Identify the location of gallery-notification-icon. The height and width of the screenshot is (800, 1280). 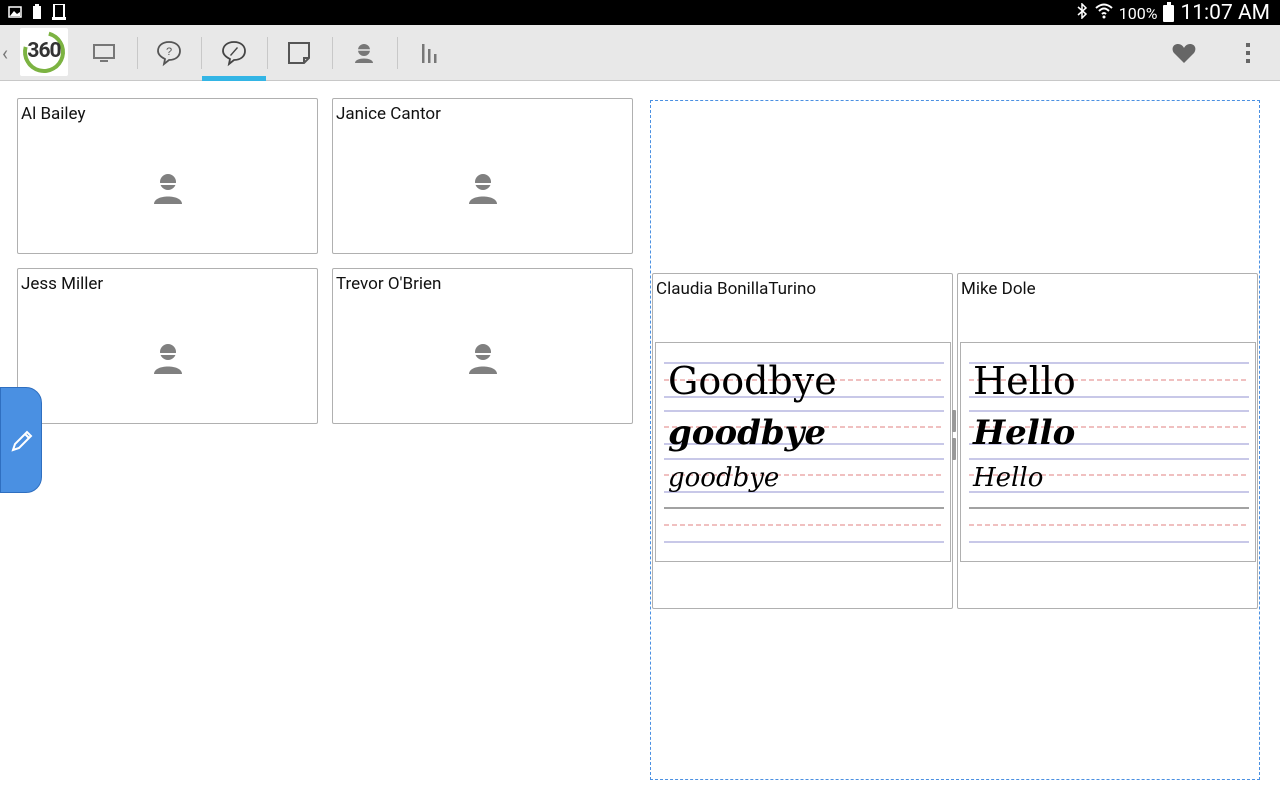
(15, 12).